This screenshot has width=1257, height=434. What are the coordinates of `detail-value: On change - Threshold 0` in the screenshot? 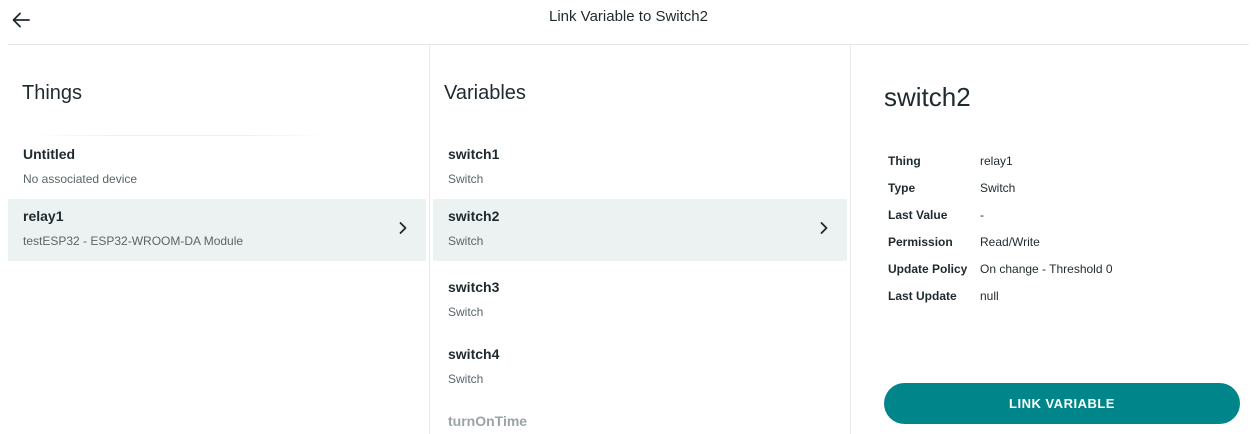 It's located at (1046, 269).